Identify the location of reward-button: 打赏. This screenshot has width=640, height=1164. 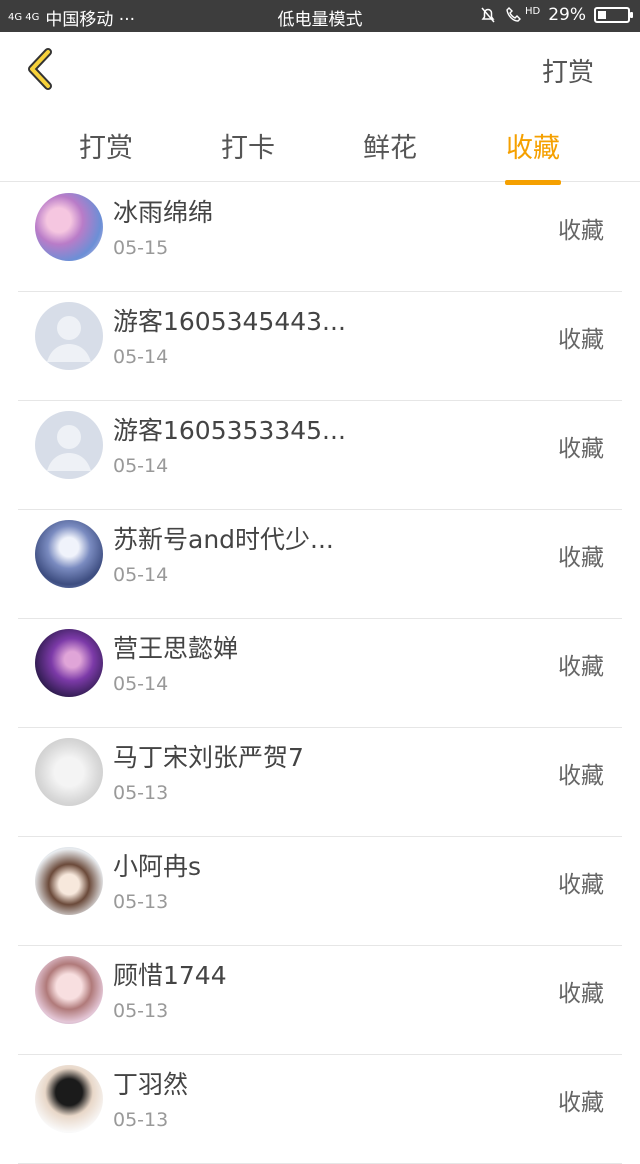
(568, 70).